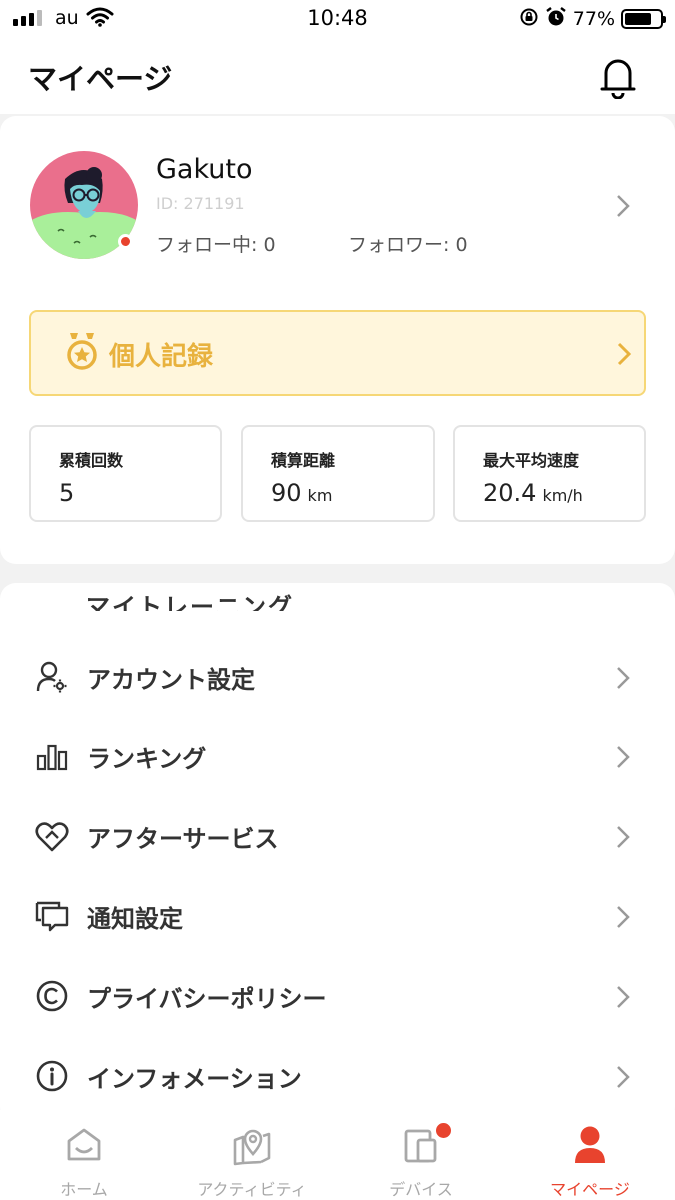  What do you see at coordinates (337, 353) in the screenshot?
I see `personal-records-button: 個人記録` at bounding box center [337, 353].